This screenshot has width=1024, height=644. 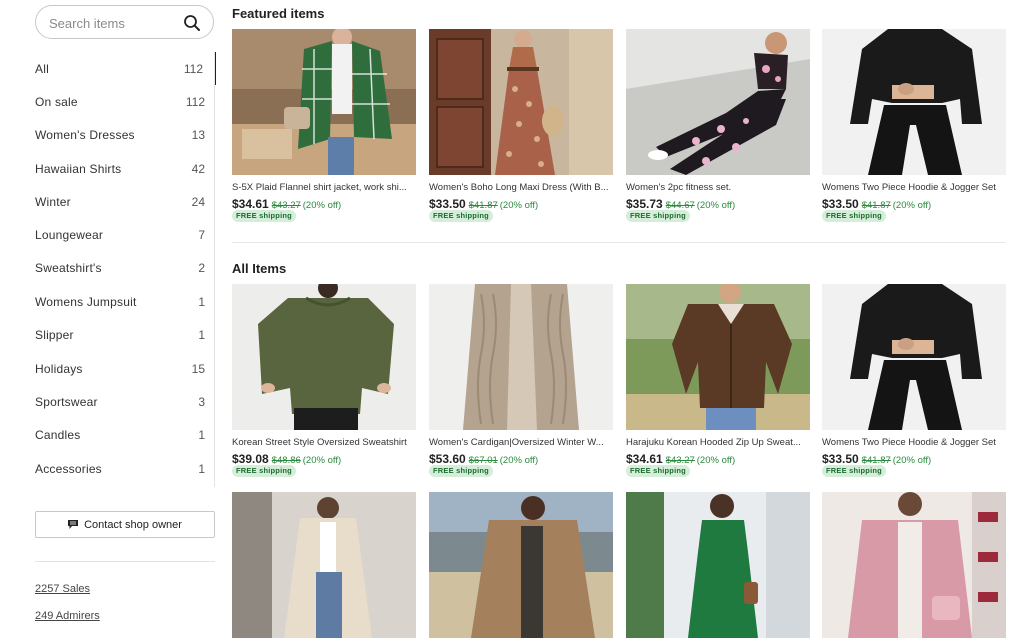 I want to click on category-womens-jumpsuit: Womens Jumpsuit 1, so click(x=108, y=301).